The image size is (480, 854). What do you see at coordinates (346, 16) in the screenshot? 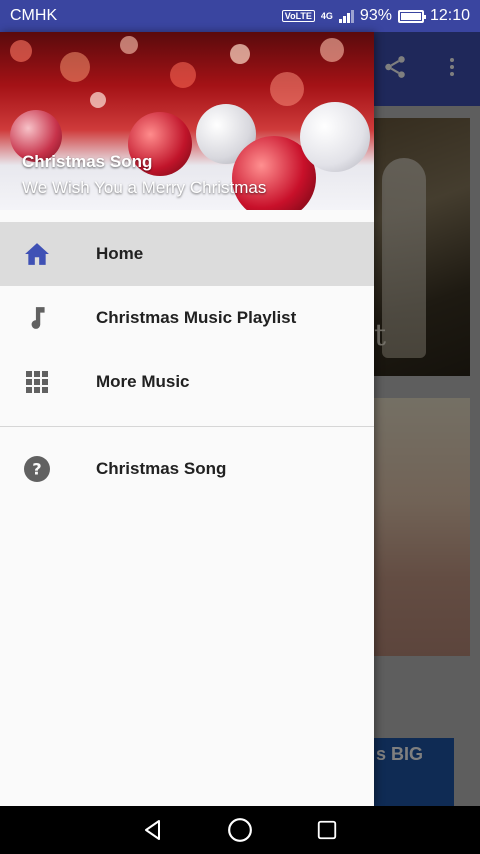
I see `signal-icon` at bounding box center [346, 16].